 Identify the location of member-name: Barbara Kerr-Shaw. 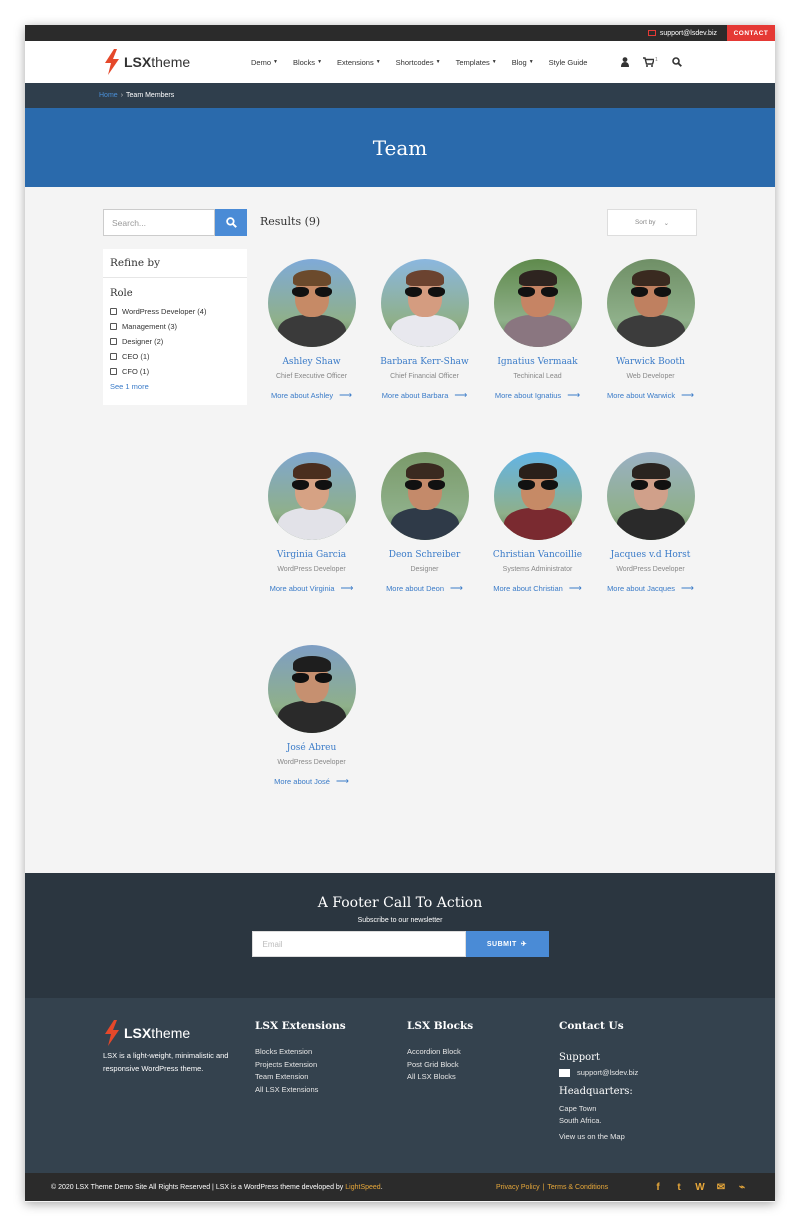
(424, 362).